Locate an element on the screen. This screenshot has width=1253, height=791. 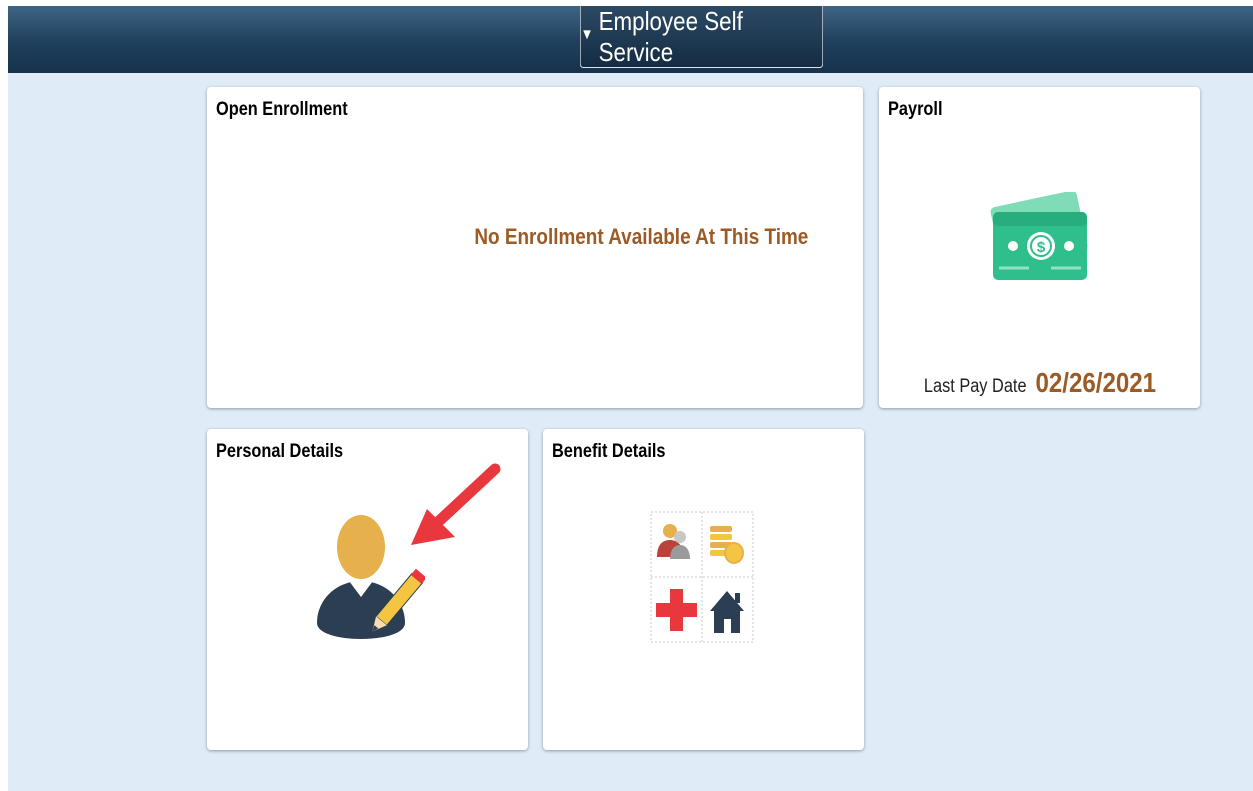
red-arrow-annotation is located at coordinates (456, 504).